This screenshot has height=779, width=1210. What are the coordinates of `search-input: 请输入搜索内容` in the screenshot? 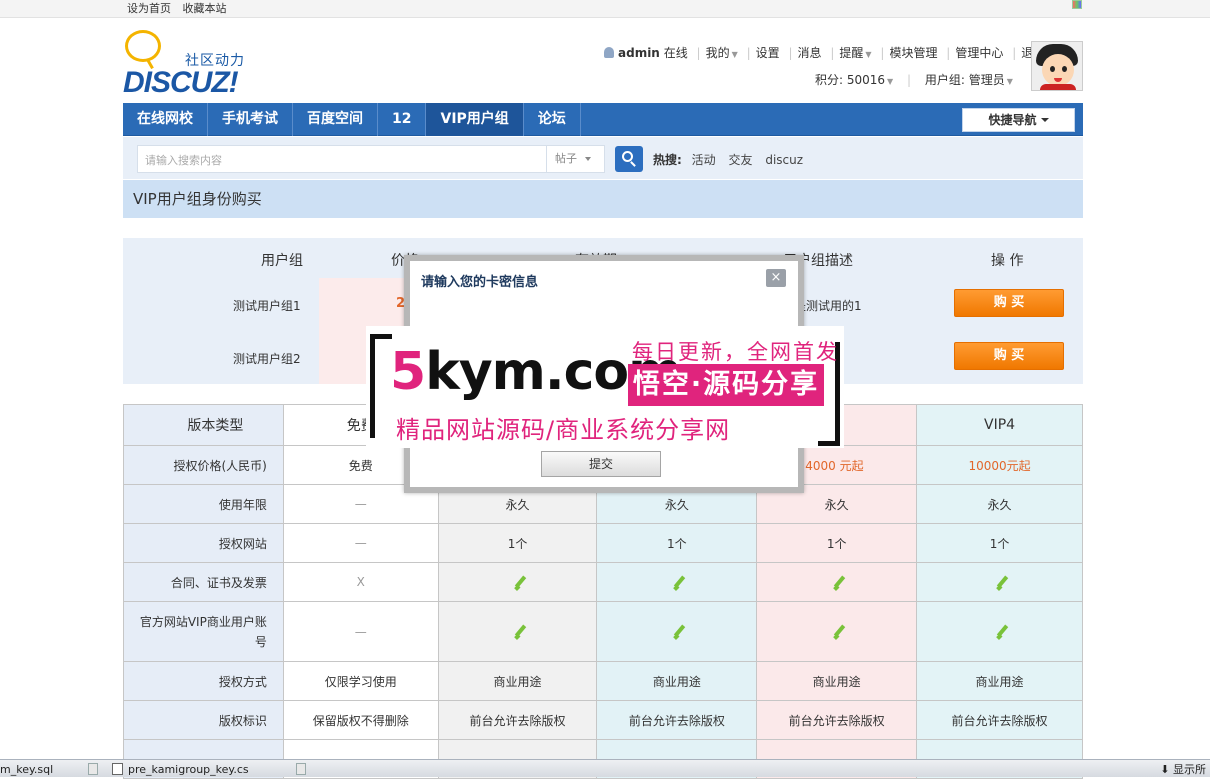 It's located at (342, 159).